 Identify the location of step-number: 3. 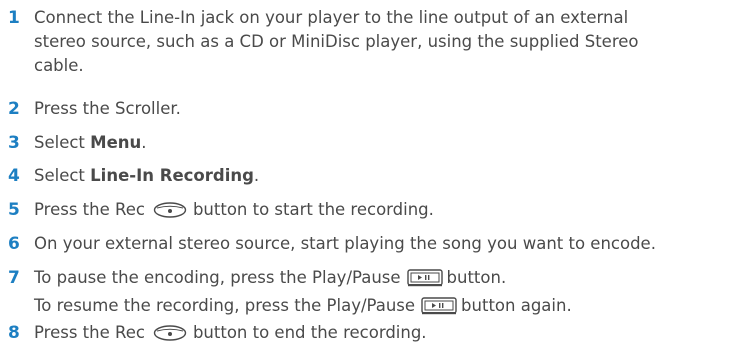
(14, 143).